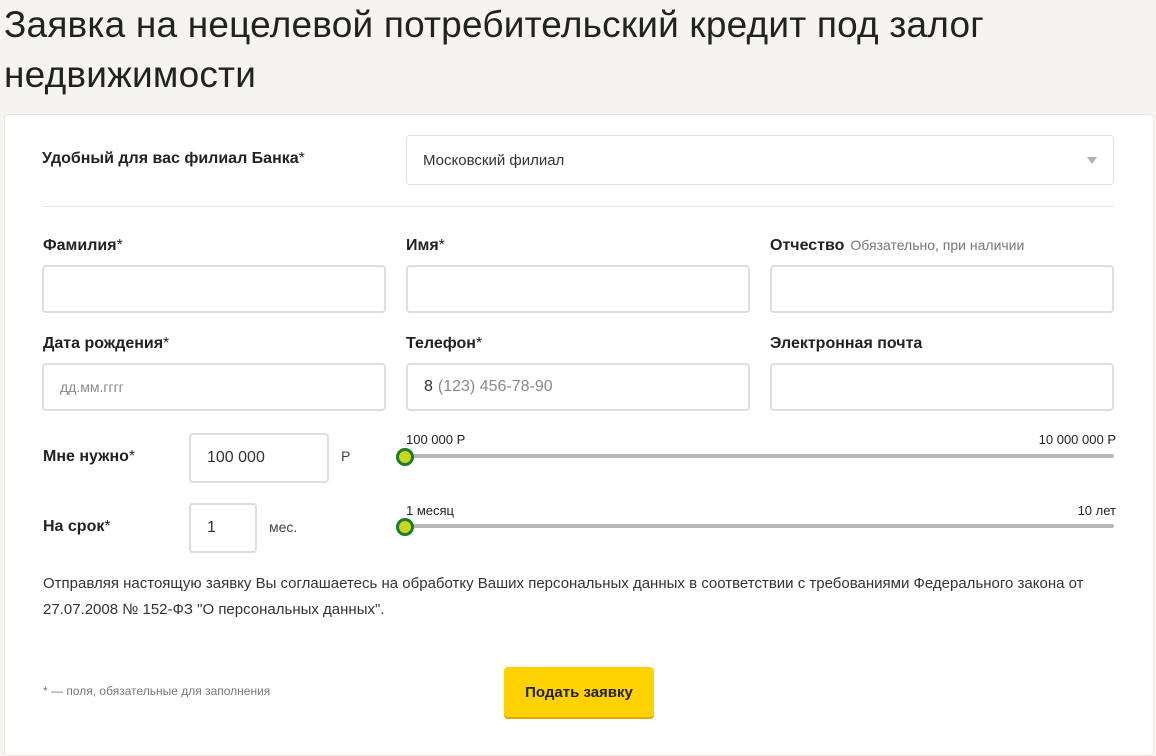  What do you see at coordinates (584, 387) in the screenshot?
I see `phone-input` at bounding box center [584, 387].